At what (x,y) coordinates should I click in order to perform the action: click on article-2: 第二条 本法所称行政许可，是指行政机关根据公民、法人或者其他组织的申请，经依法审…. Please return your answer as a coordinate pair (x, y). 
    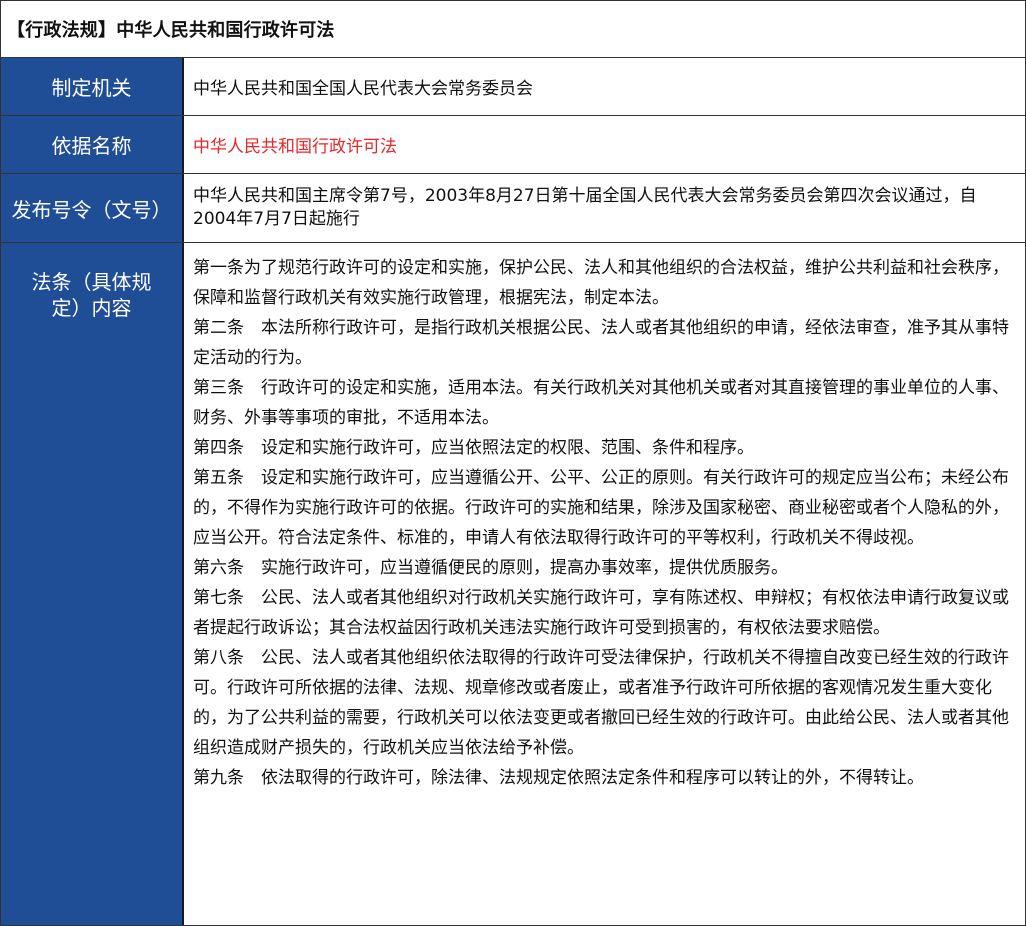
    Looking at the image, I should click on (601, 343).